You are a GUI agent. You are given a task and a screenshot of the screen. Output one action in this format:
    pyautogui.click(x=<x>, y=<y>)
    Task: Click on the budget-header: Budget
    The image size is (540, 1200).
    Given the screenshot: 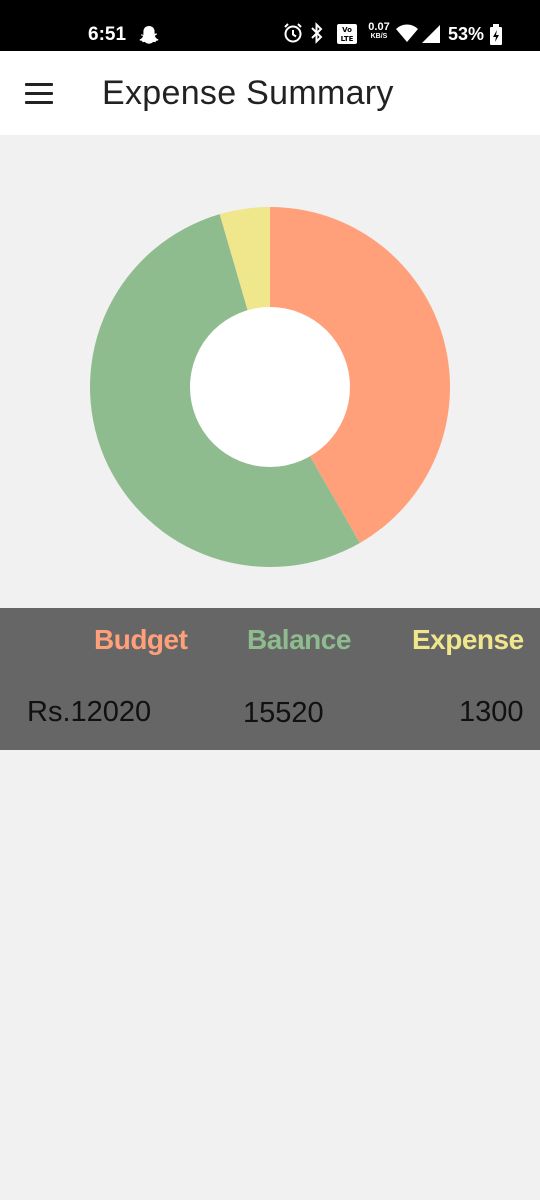 What is the action you would take?
    pyautogui.click(x=141, y=639)
    